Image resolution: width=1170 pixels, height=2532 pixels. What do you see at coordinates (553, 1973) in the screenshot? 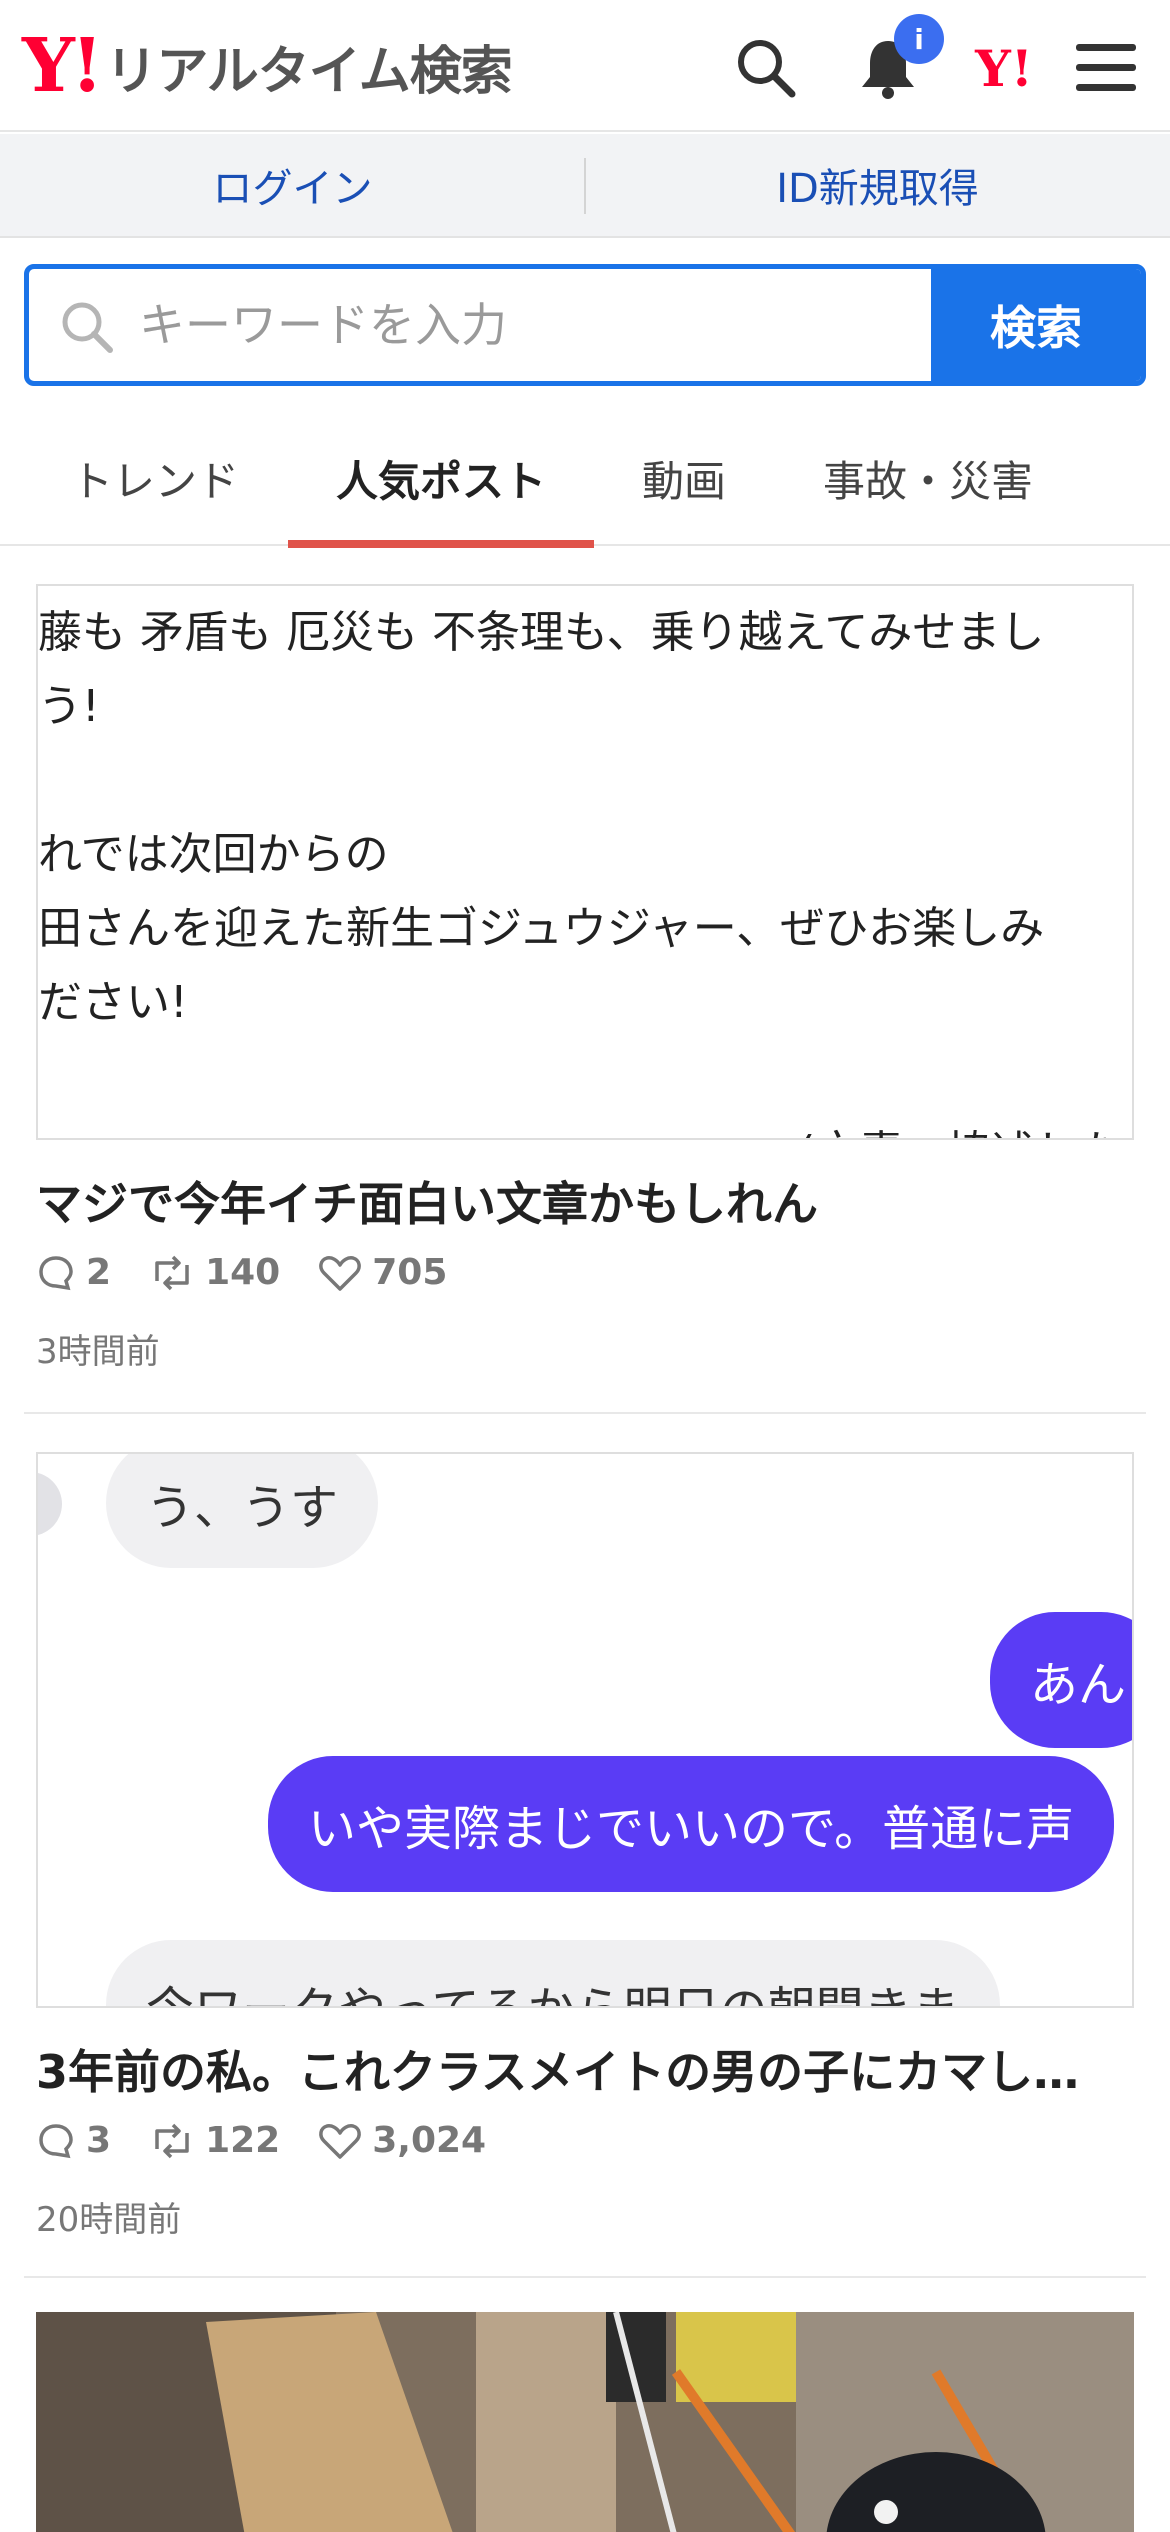
I see `chat-bubble: 今ワークやってるから明日の朝聞きま` at bounding box center [553, 1973].